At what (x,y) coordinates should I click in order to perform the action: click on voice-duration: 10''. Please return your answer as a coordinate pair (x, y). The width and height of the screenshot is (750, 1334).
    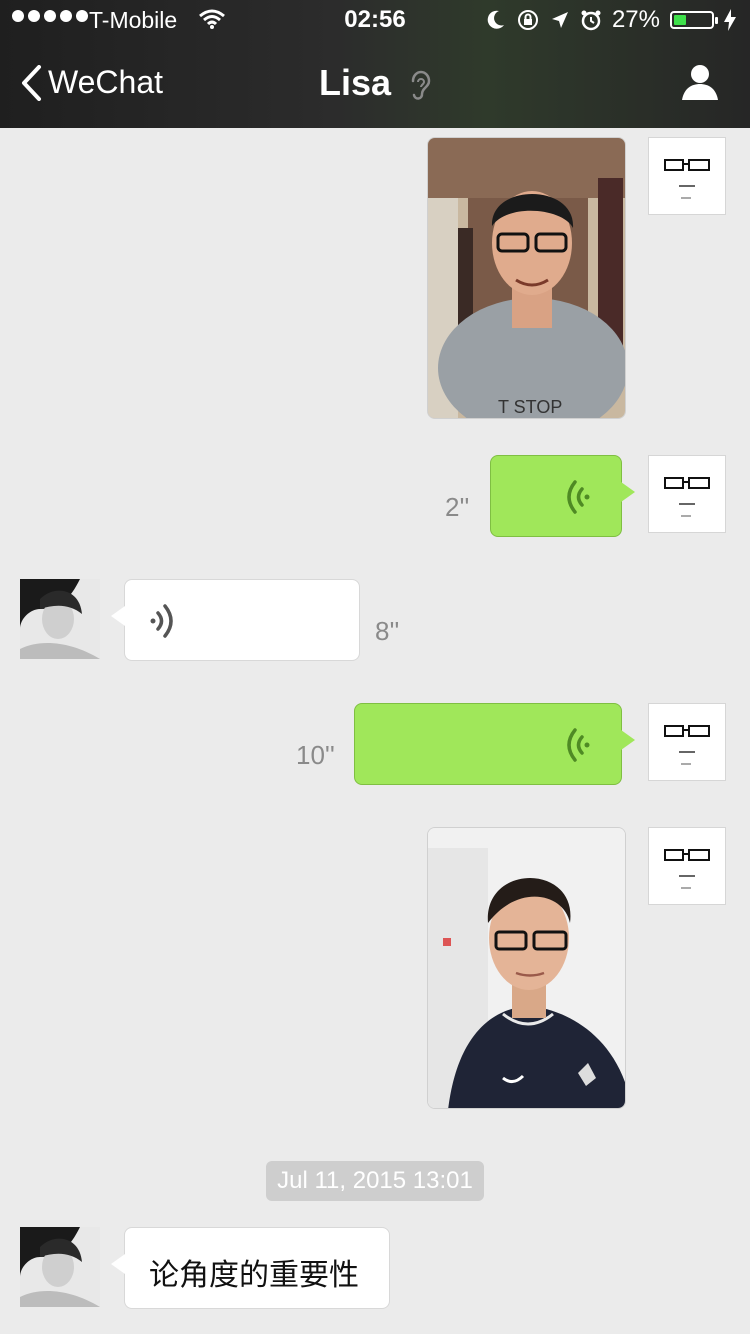
    Looking at the image, I should click on (315, 755).